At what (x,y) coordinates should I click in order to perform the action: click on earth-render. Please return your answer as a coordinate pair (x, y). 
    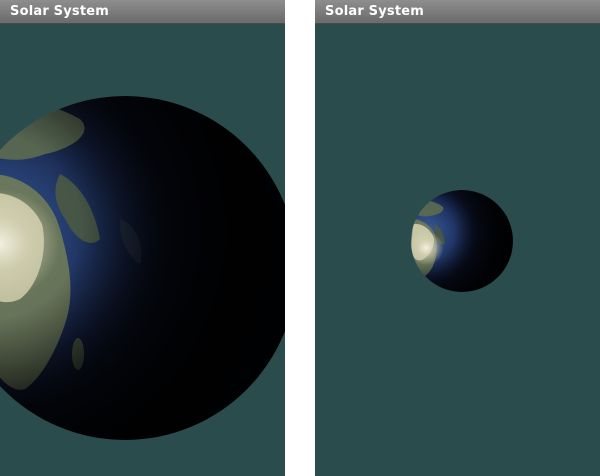
    Looking at the image, I should click on (462, 241).